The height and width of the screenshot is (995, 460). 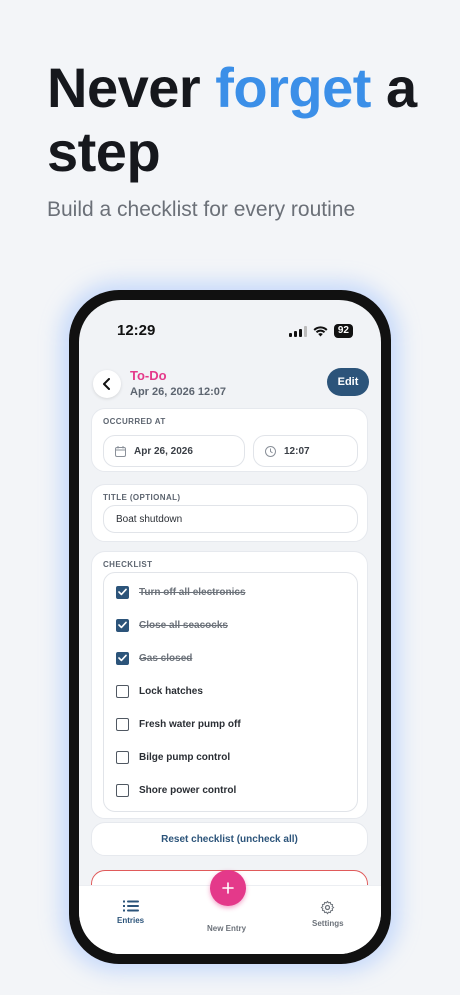 I want to click on status-time: 12:29, so click(x=136, y=330).